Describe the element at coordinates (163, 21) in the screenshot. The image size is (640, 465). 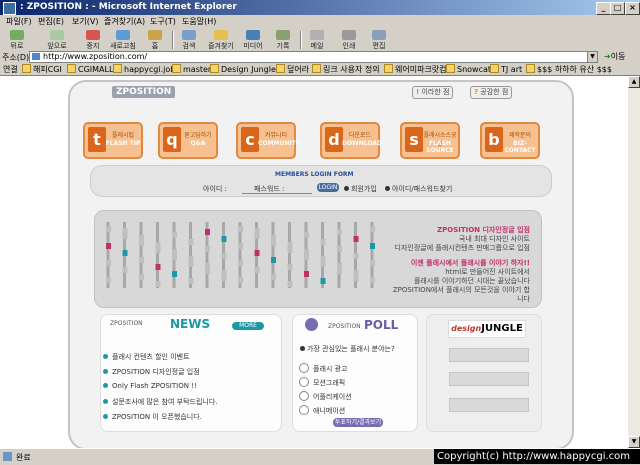
I see `menu-tools: 도구(T)` at that location.